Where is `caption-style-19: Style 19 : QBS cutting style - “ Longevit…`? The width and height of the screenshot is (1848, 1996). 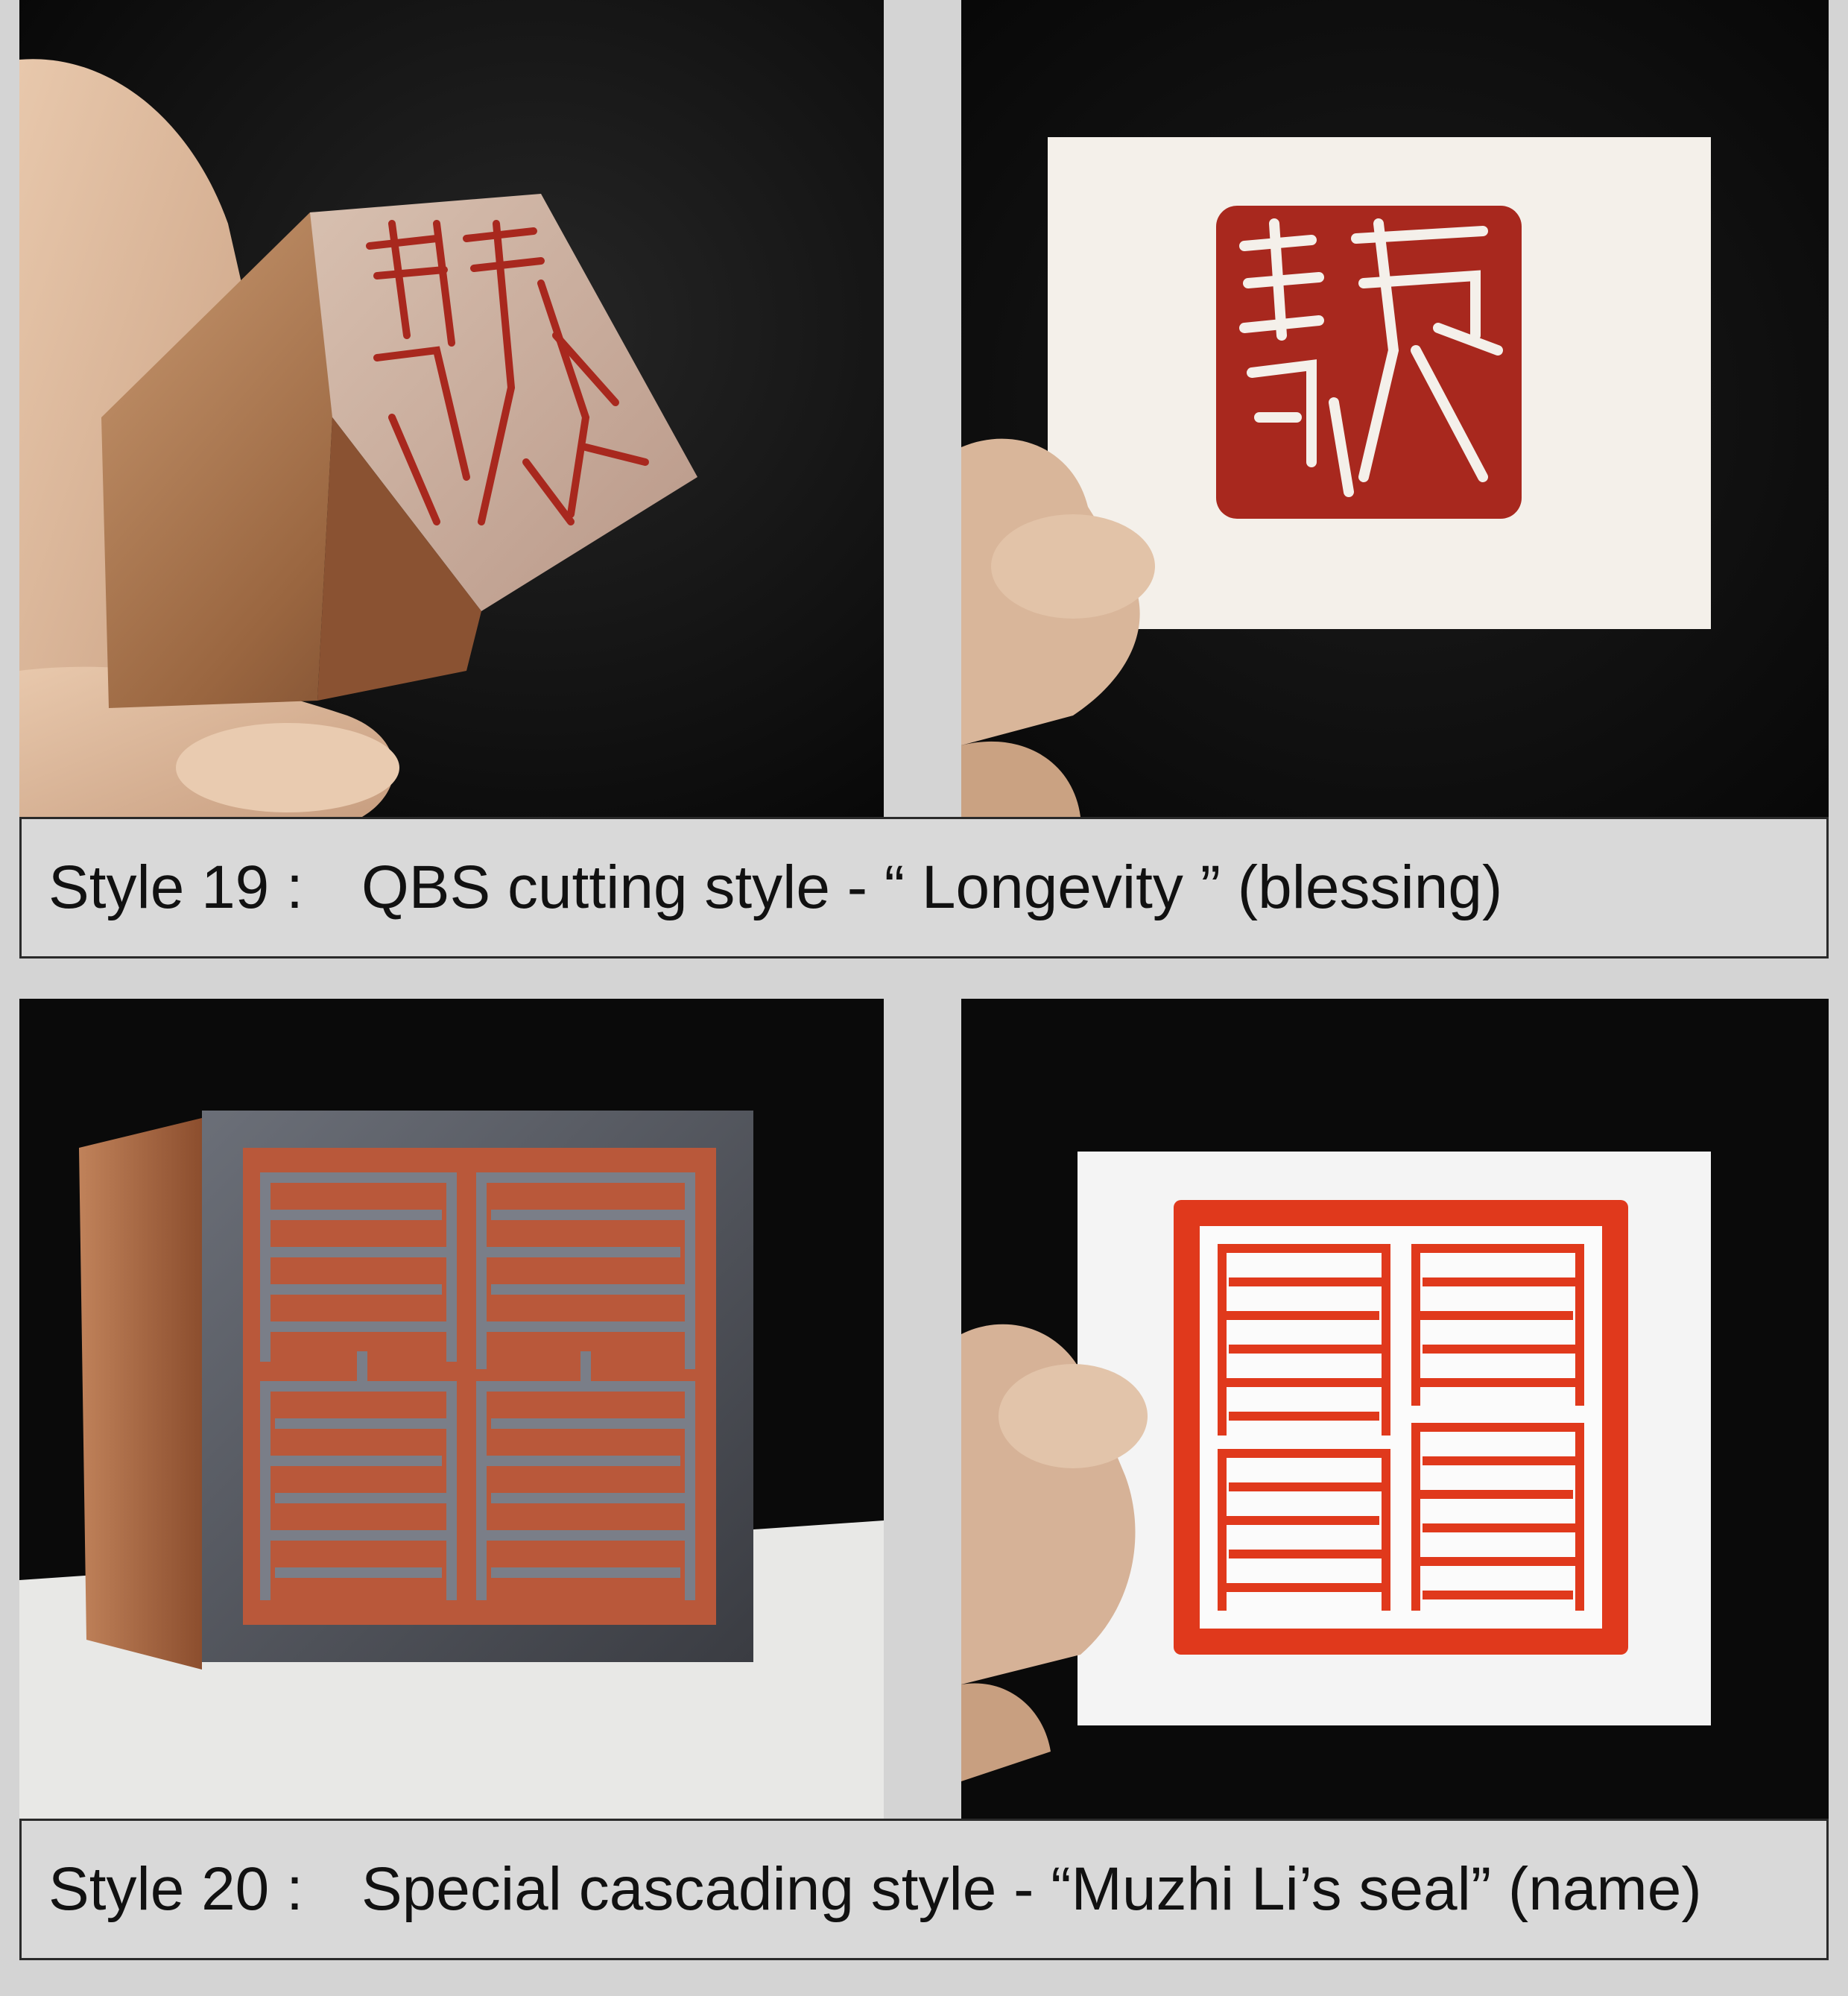 caption-style-19: Style 19 : QBS cutting style - “ Longevit… is located at coordinates (924, 887).